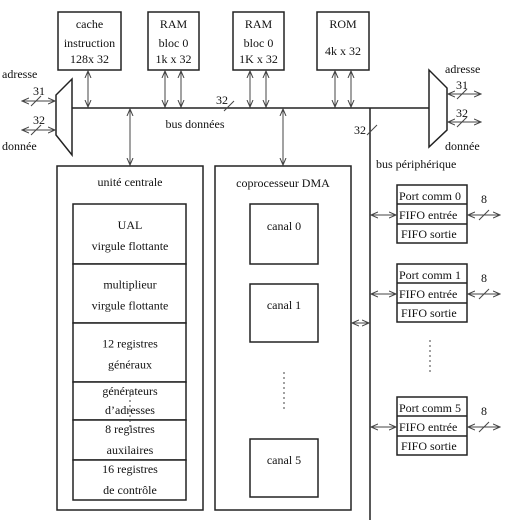 The width and height of the screenshot is (507, 520). I want to click on right-data-label: donnée, so click(462, 146).